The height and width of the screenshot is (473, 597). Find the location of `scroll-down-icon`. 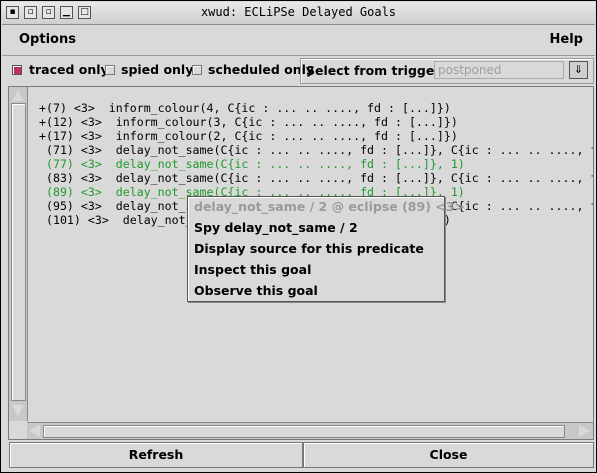

scroll-down-icon is located at coordinates (18, 410).